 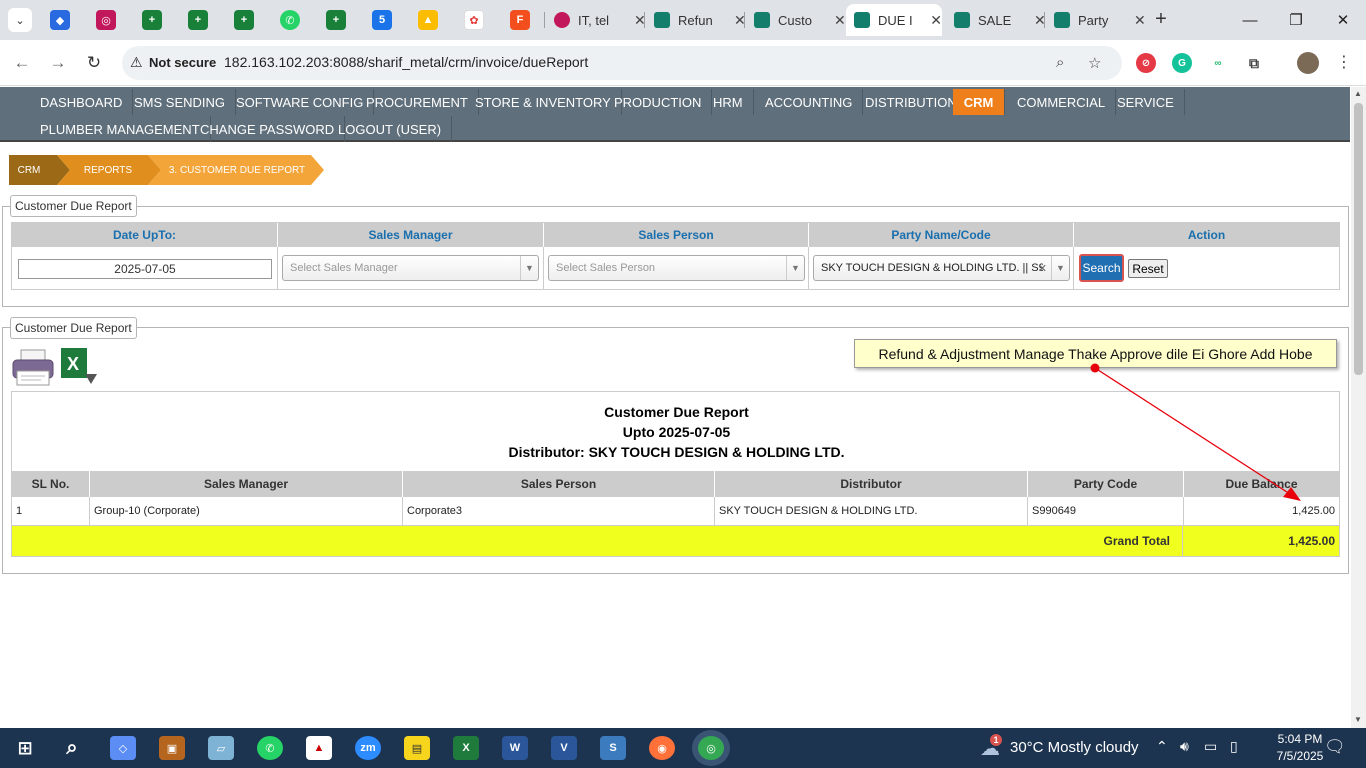 What do you see at coordinates (1146, 63) in the screenshot?
I see `extension-icon: ⊘` at bounding box center [1146, 63].